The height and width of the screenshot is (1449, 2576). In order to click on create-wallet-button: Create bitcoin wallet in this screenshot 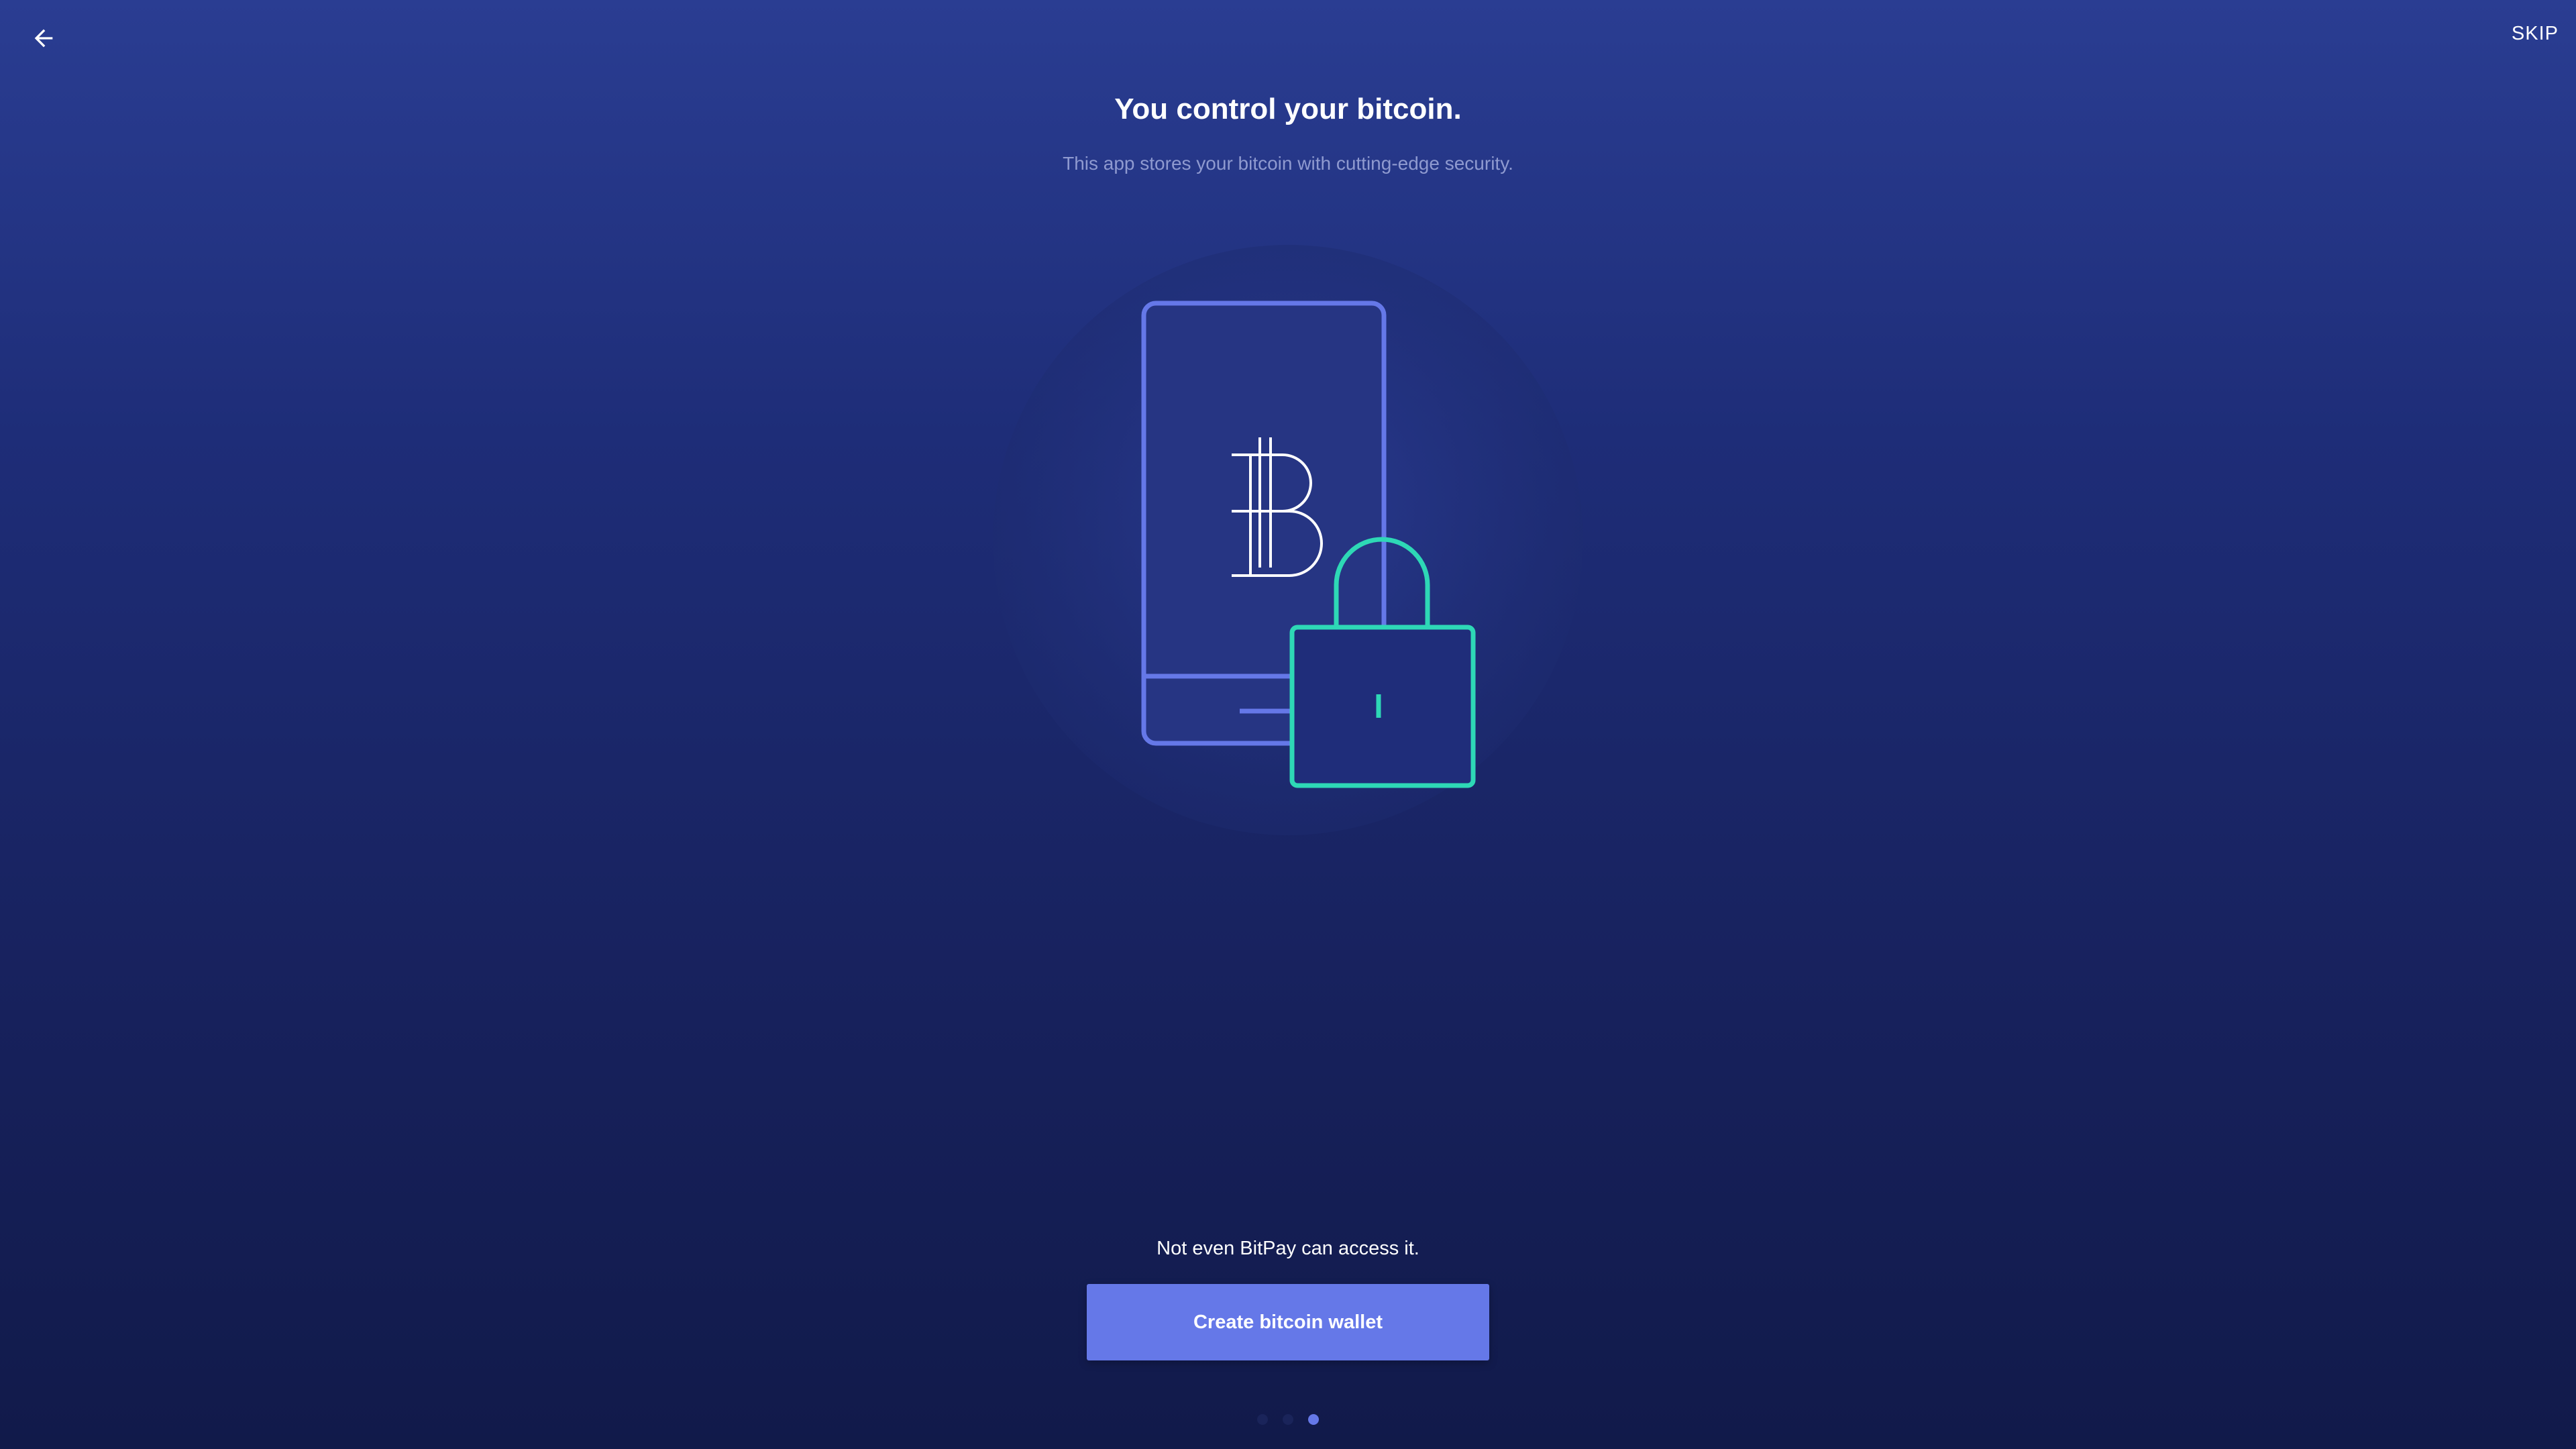, I will do `click(1288, 1322)`.